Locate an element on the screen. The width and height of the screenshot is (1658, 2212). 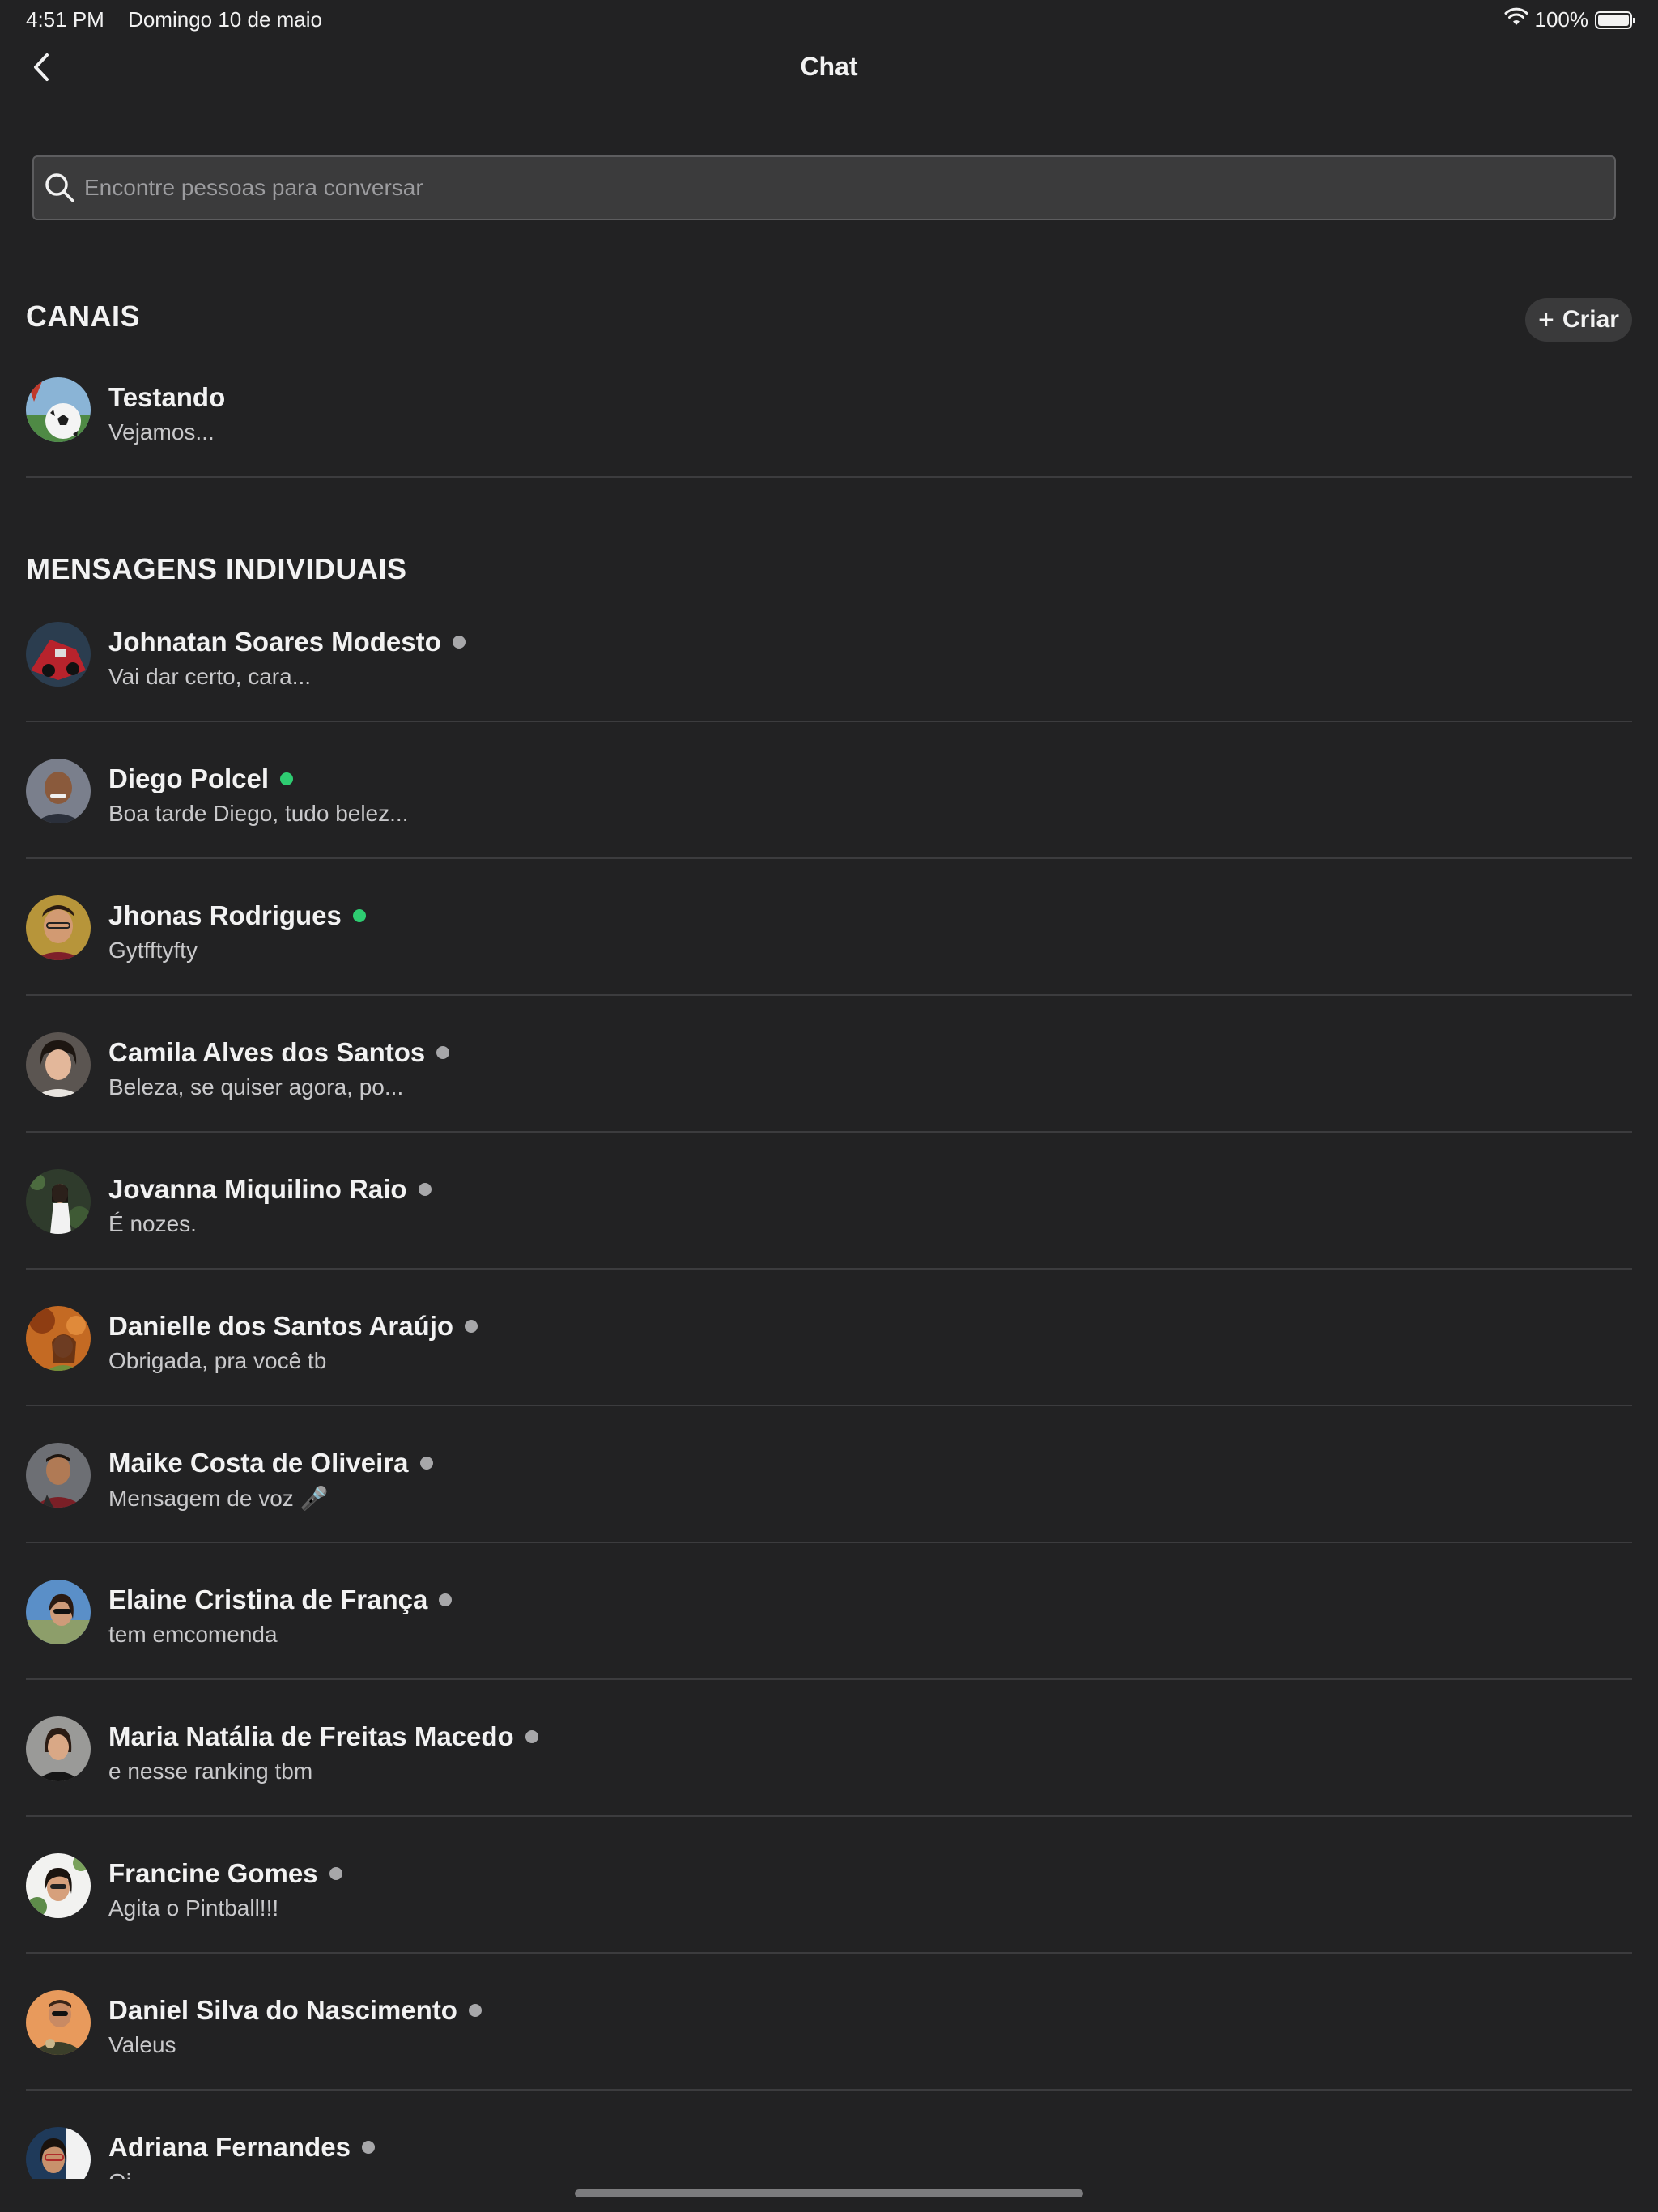
contact-name: Adriana Fernandes is located at coordinates (229, 2147).